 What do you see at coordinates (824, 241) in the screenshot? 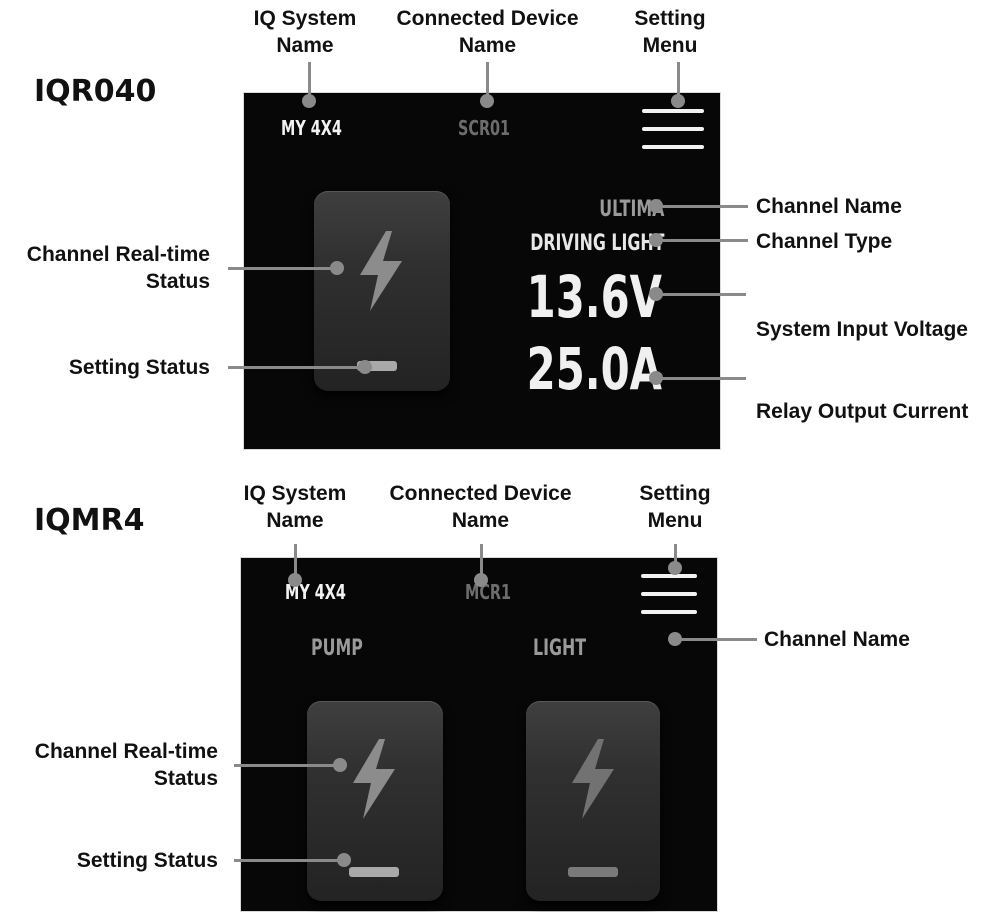
I see `callout-channel-type: Channel Type` at bounding box center [824, 241].